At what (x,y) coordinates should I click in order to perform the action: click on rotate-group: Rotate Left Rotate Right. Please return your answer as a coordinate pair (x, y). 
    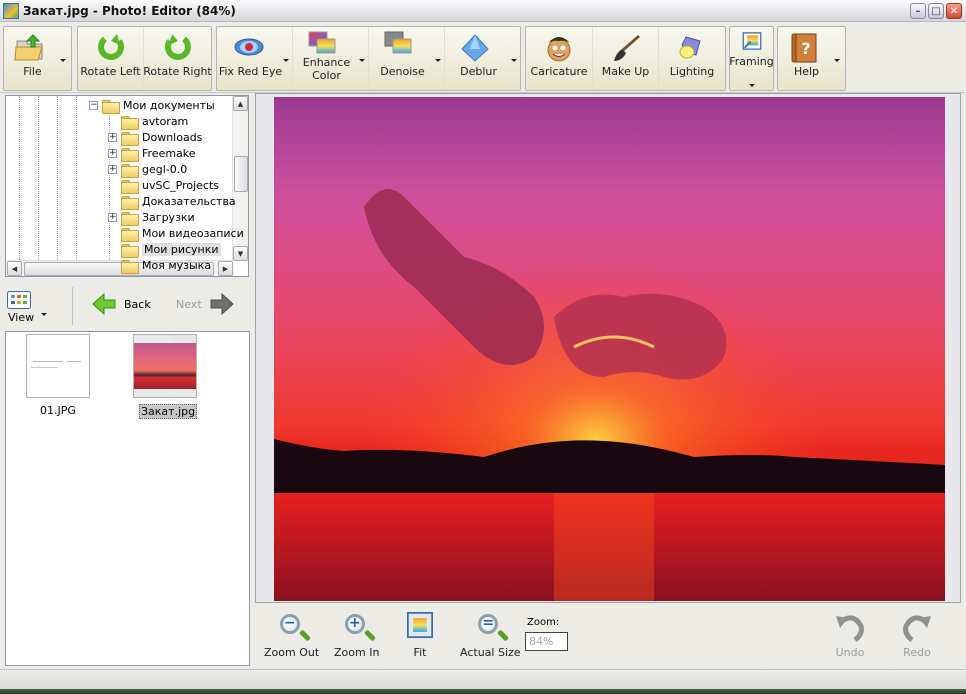
    Looking at the image, I should click on (144, 58).